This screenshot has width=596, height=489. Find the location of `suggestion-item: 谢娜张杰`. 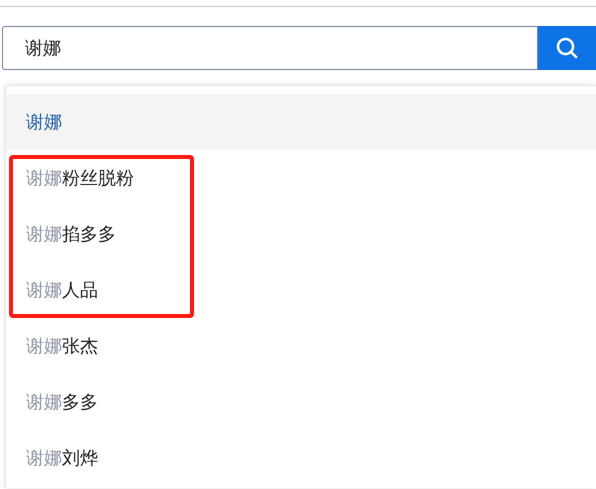

suggestion-item: 谢娜张杰 is located at coordinates (301, 346).